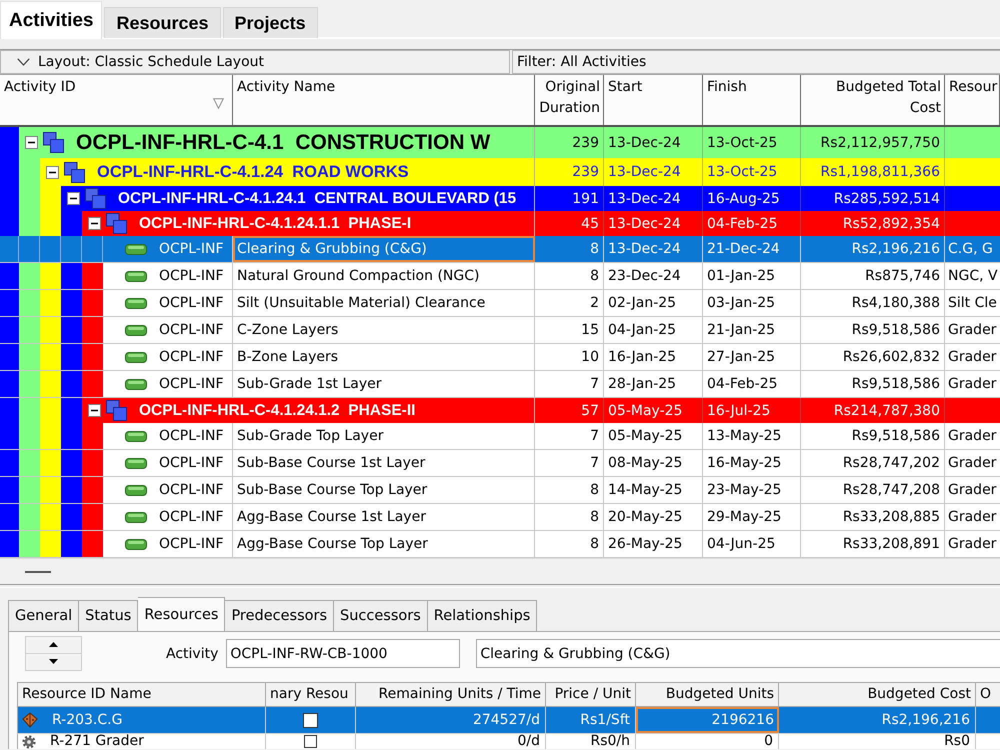 Image resolution: width=1000 pixels, height=750 pixels. What do you see at coordinates (653, 517) in the screenshot?
I see `start-cell: 20-May-25` at bounding box center [653, 517].